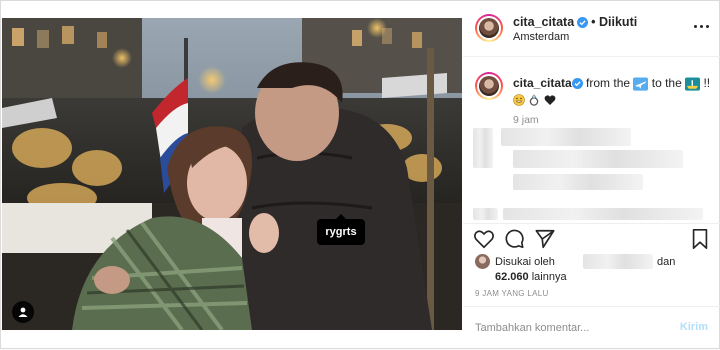 The image size is (720, 350). Describe the element at coordinates (526, 120) in the screenshot. I see `caption-timestamp: 9 jam` at that location.